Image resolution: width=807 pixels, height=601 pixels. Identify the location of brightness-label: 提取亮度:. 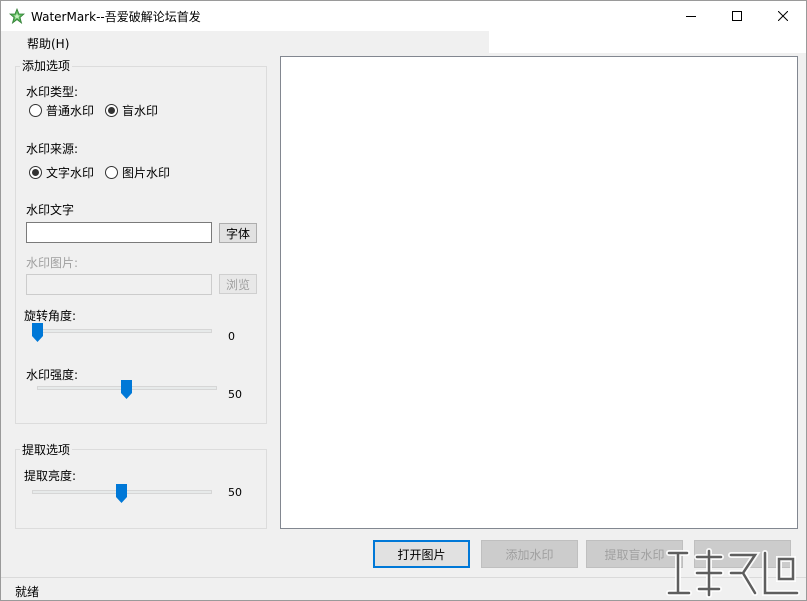
(50, 476).